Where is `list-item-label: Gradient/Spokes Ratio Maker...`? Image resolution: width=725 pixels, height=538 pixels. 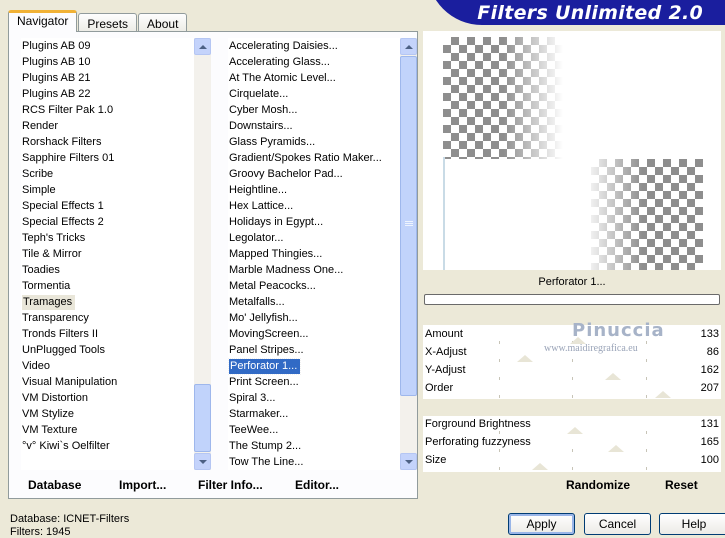 list-item-label: Gradient/Spokes Ratio Maker... is located at coordinates (305, 158).